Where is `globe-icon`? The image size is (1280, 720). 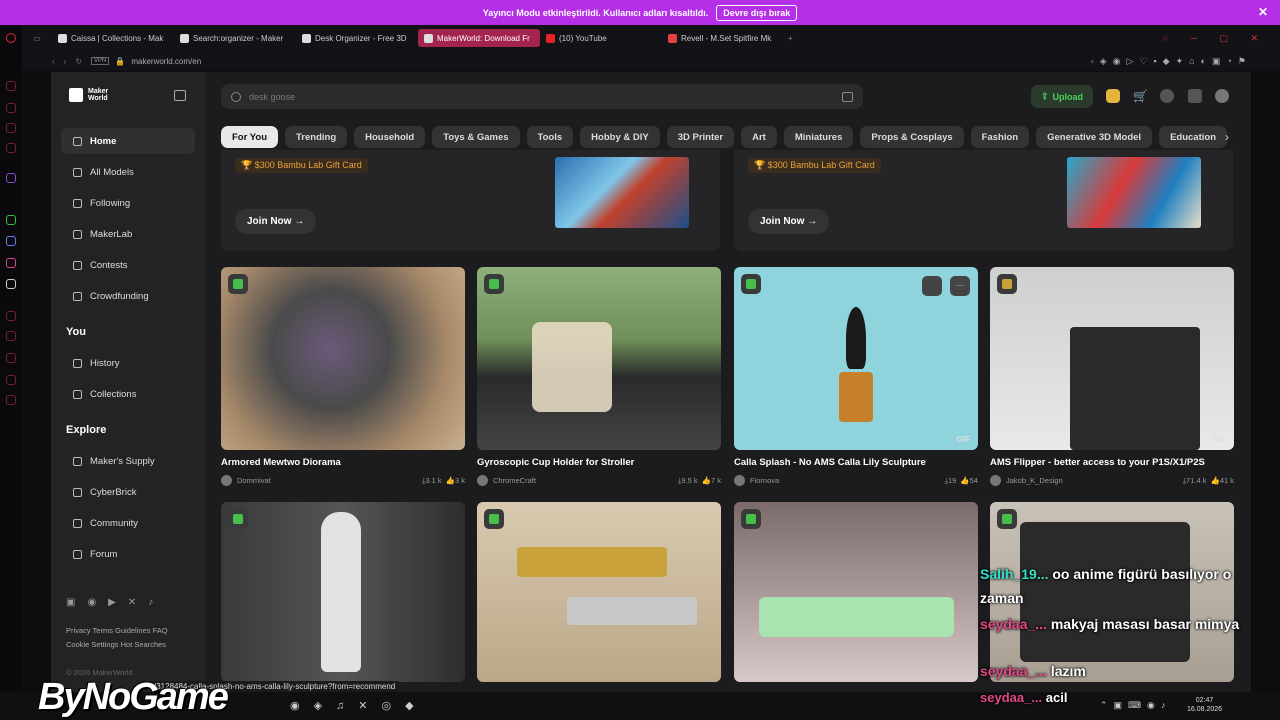 globe-icon is located at coordinates (1167, 96).